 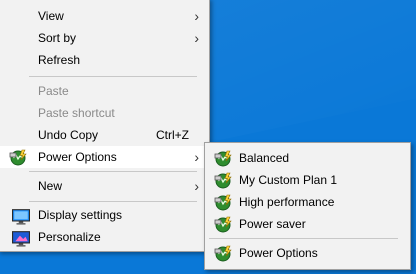 I want to click on menu-item-personalize-label: Personalize, so click(x=69, y=237).